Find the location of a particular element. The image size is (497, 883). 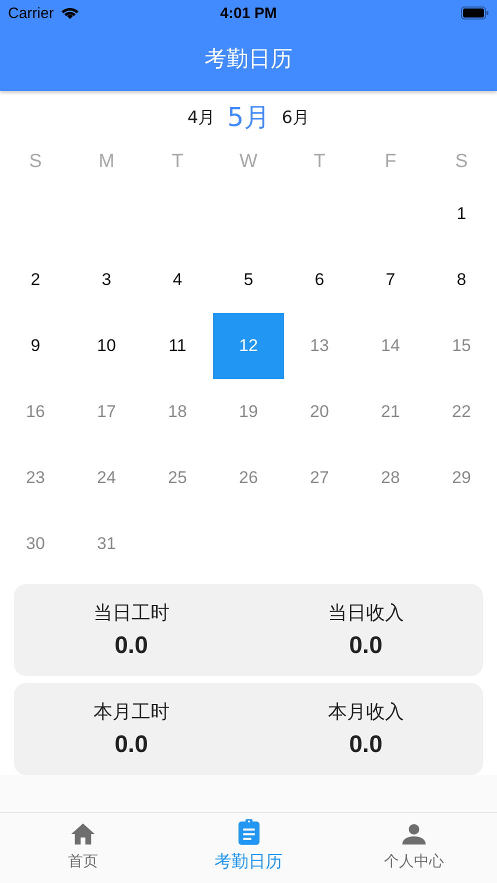

tab-item: 考勤日历 is located at coordinates (249, 848).